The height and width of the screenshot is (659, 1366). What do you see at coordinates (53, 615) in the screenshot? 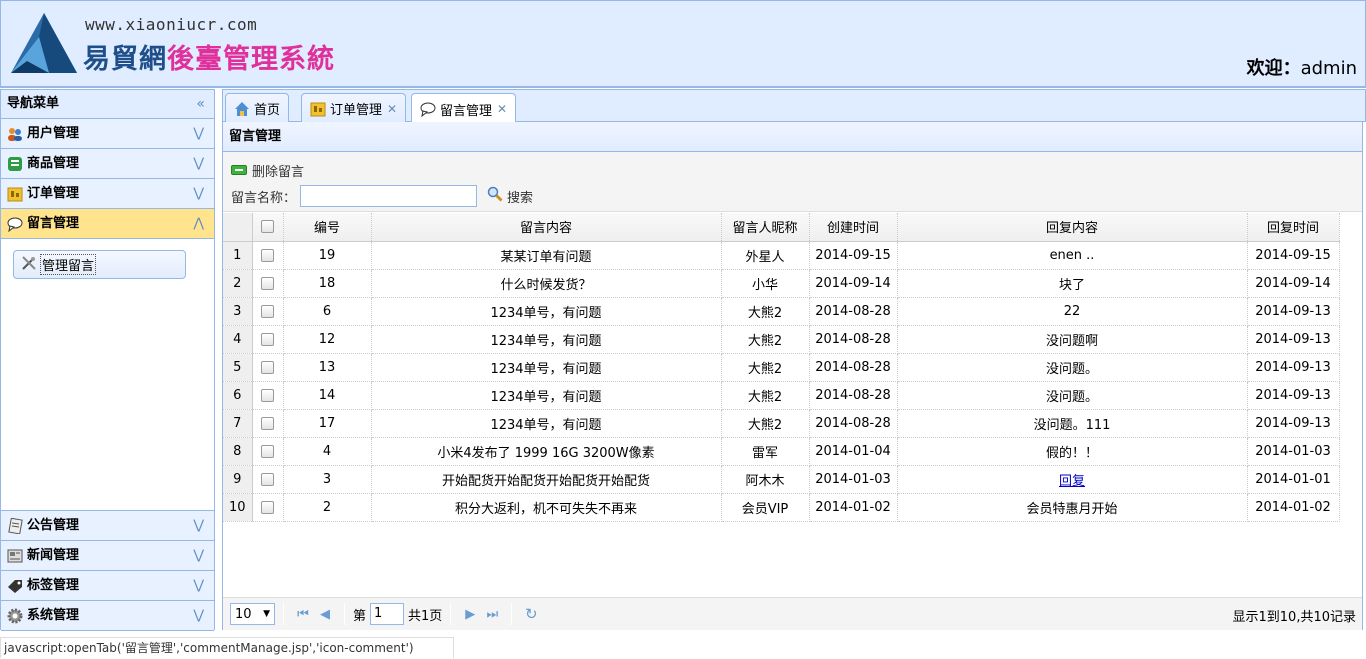
I see `sidebar-group-label: 系统管理` at bounding box center [53, 615].